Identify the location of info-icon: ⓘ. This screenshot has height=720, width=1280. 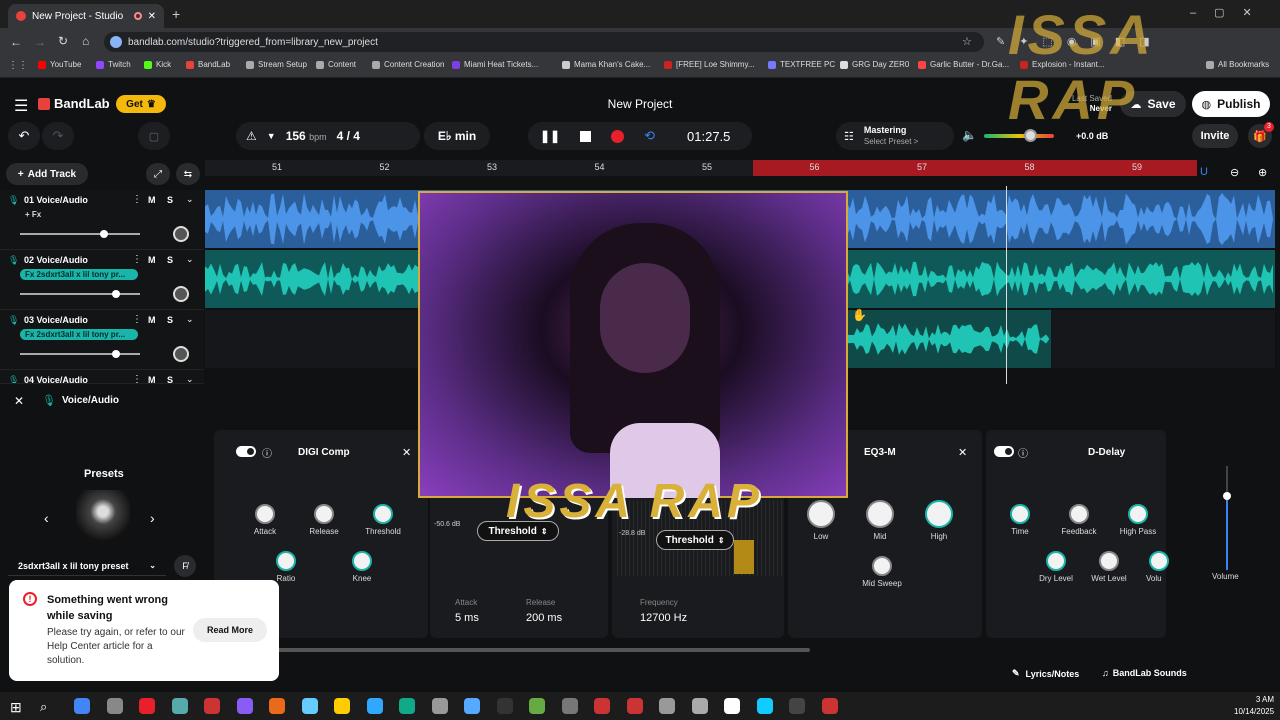
(267, 452).